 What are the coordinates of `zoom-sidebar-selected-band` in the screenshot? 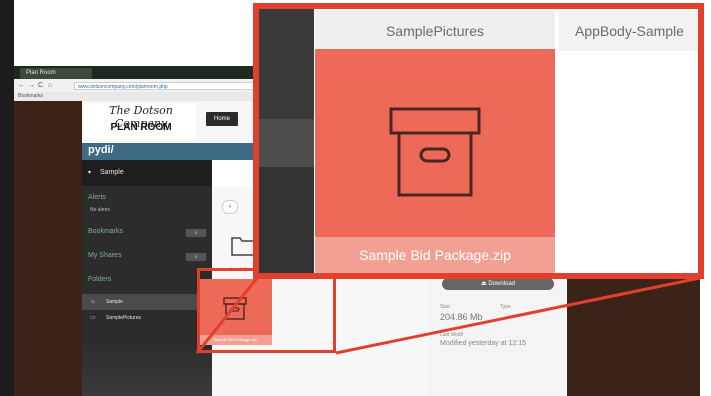 It's located at (286, 143).